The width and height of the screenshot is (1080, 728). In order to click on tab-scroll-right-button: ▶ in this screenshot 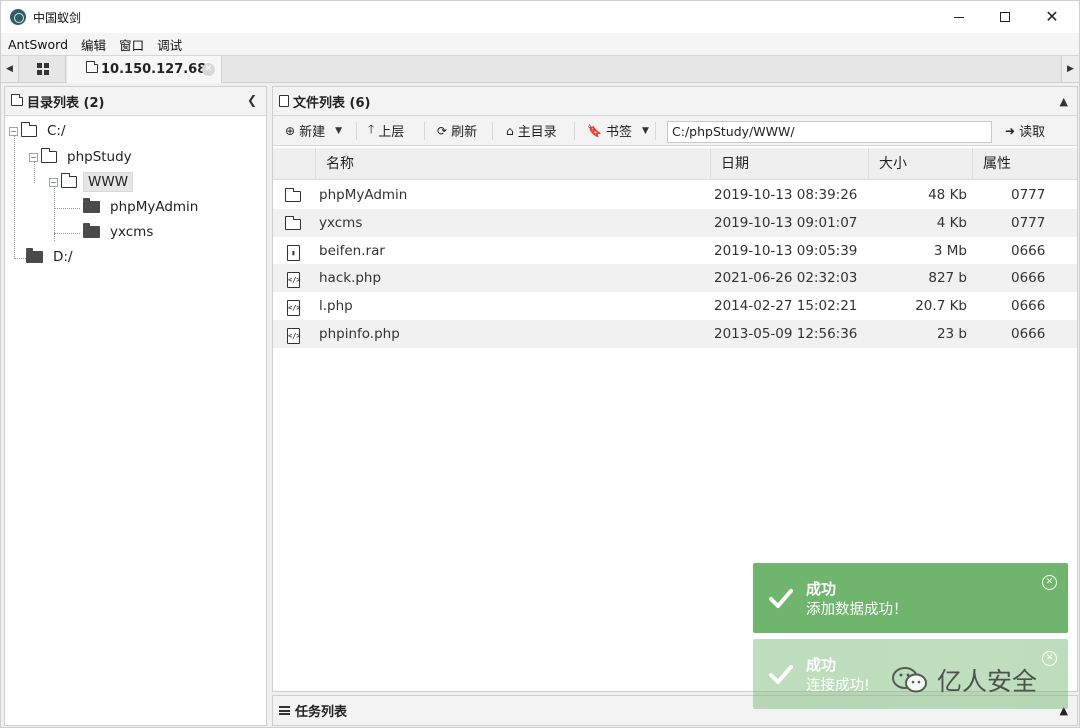, I will do `click(1070, 69)`.